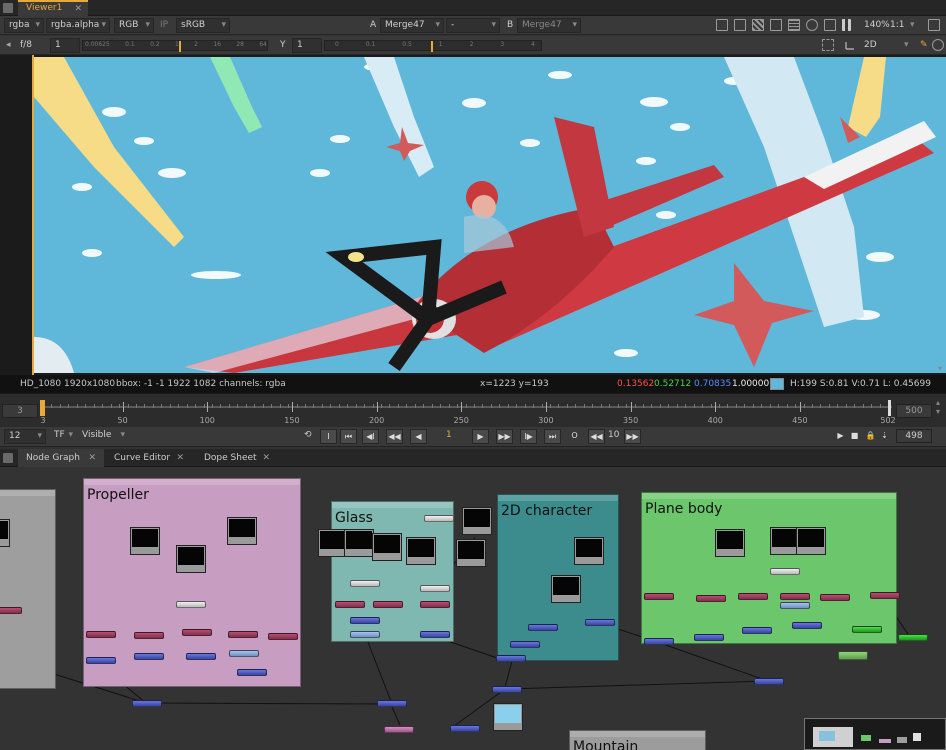 The width and height of the screenshot is (946, 750). I want to click on current-frame-field: 1, so click(449, 435).